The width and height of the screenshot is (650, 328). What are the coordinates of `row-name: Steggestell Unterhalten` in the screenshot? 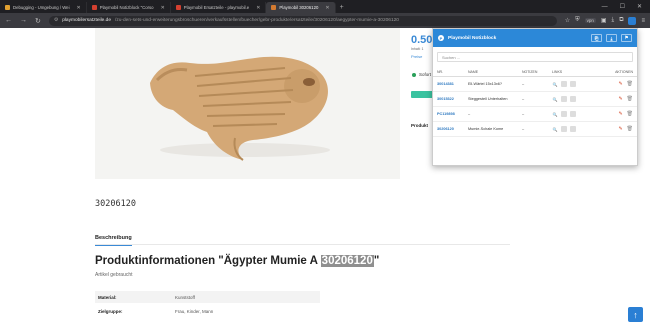 It's located at (488, 99).